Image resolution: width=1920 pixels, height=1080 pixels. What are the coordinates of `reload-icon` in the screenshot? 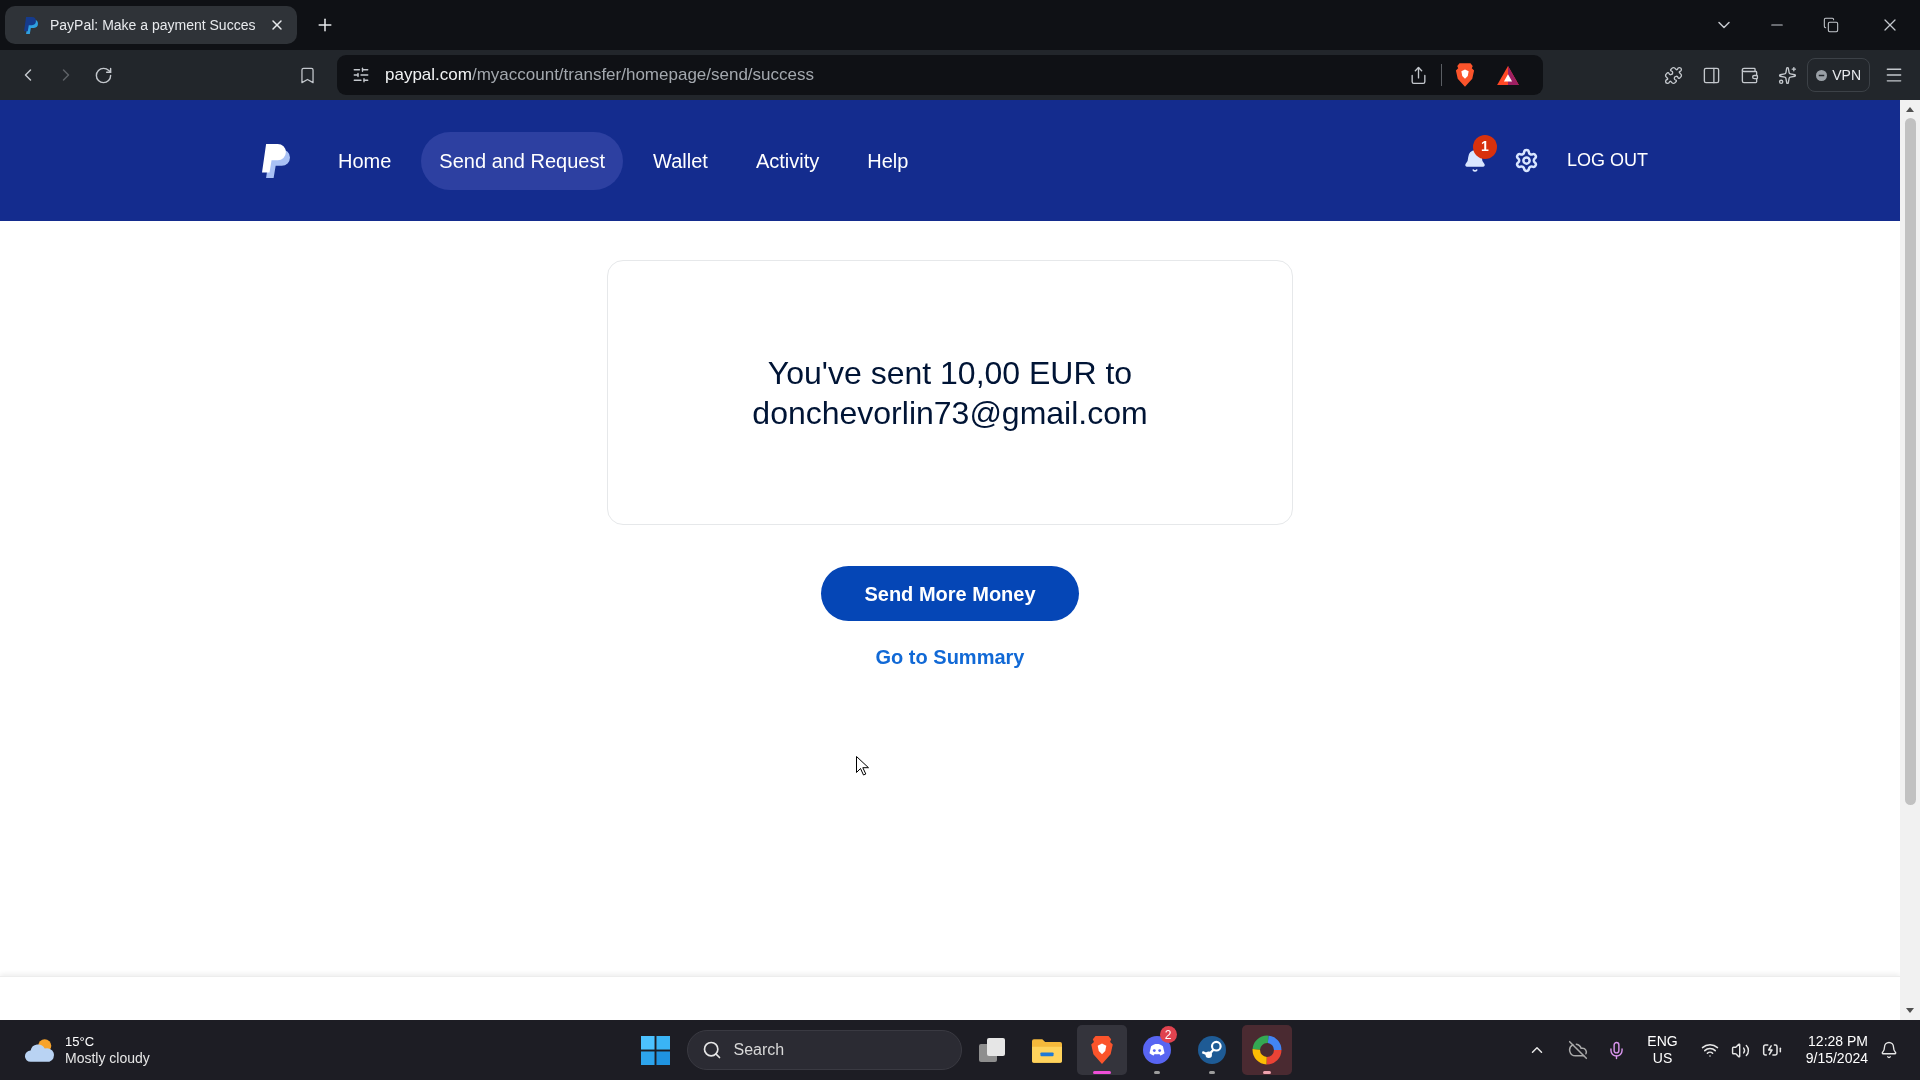 It's located at (103, 75).